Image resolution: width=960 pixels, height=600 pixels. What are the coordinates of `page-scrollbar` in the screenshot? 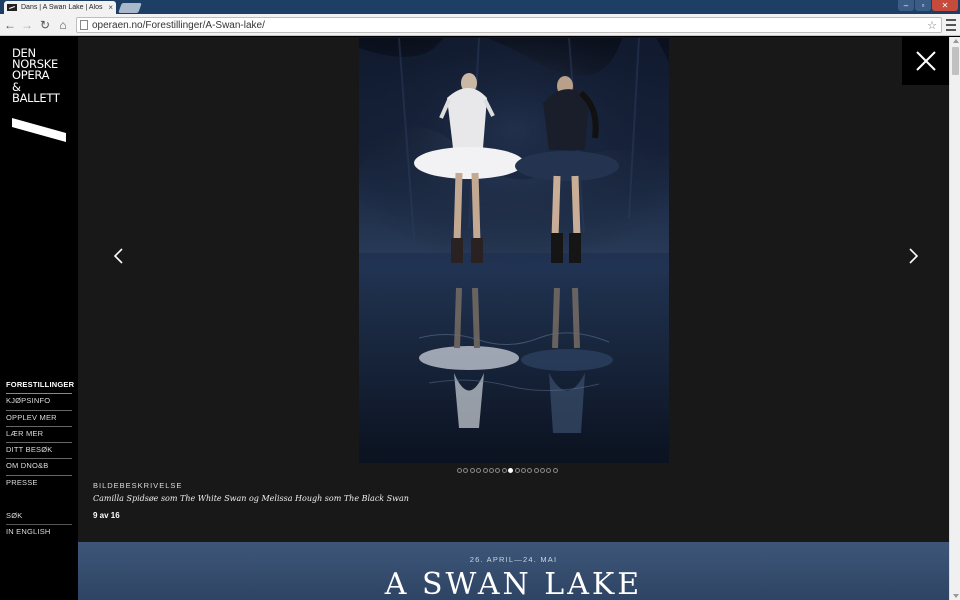 It's located at (954, 318).